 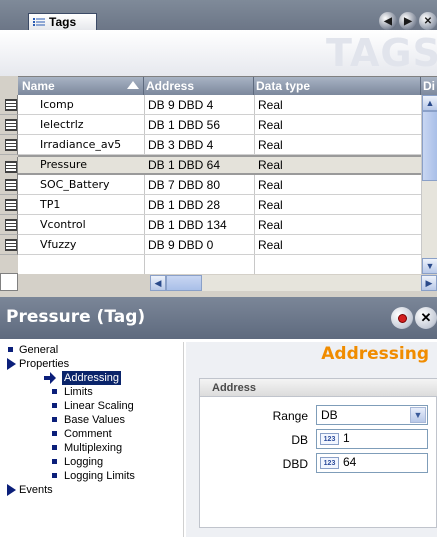 What do you see at coordinates (181, 145) in the screenshot?
I see `cell-address: DB 3 DBD 4` at bounding box center [181, 145].